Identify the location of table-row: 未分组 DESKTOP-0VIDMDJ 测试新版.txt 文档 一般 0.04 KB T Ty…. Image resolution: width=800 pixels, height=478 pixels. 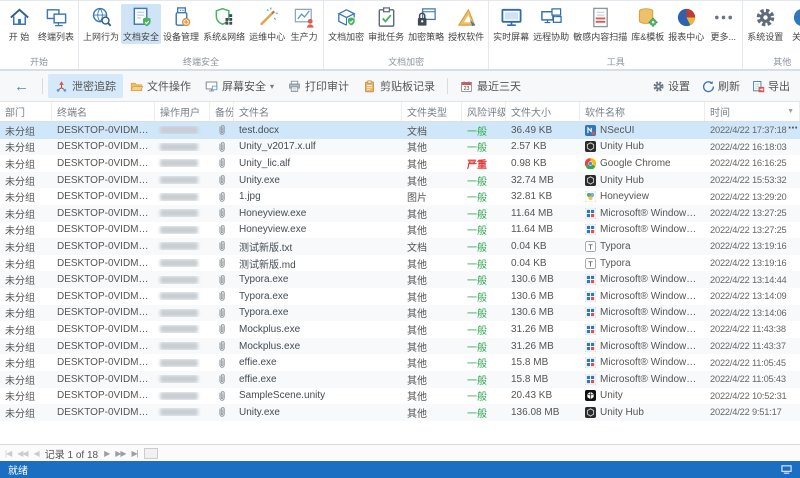
(400, 246).